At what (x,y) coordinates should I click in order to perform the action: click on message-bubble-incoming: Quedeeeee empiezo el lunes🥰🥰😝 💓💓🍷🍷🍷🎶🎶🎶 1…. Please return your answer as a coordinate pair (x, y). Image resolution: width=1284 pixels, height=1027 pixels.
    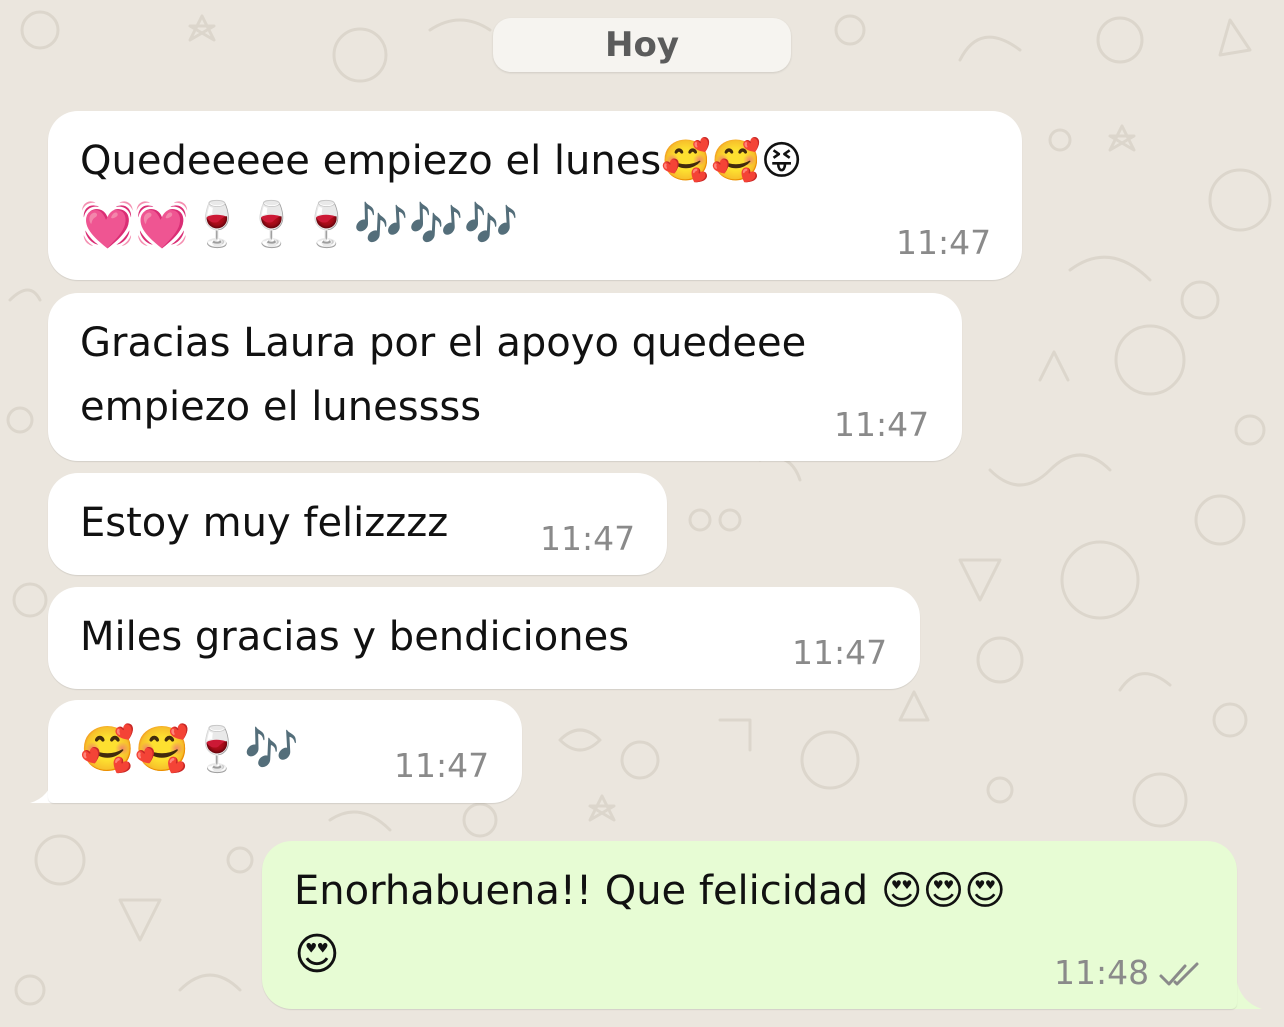
    Looking at the image, I should click on (535, 195).